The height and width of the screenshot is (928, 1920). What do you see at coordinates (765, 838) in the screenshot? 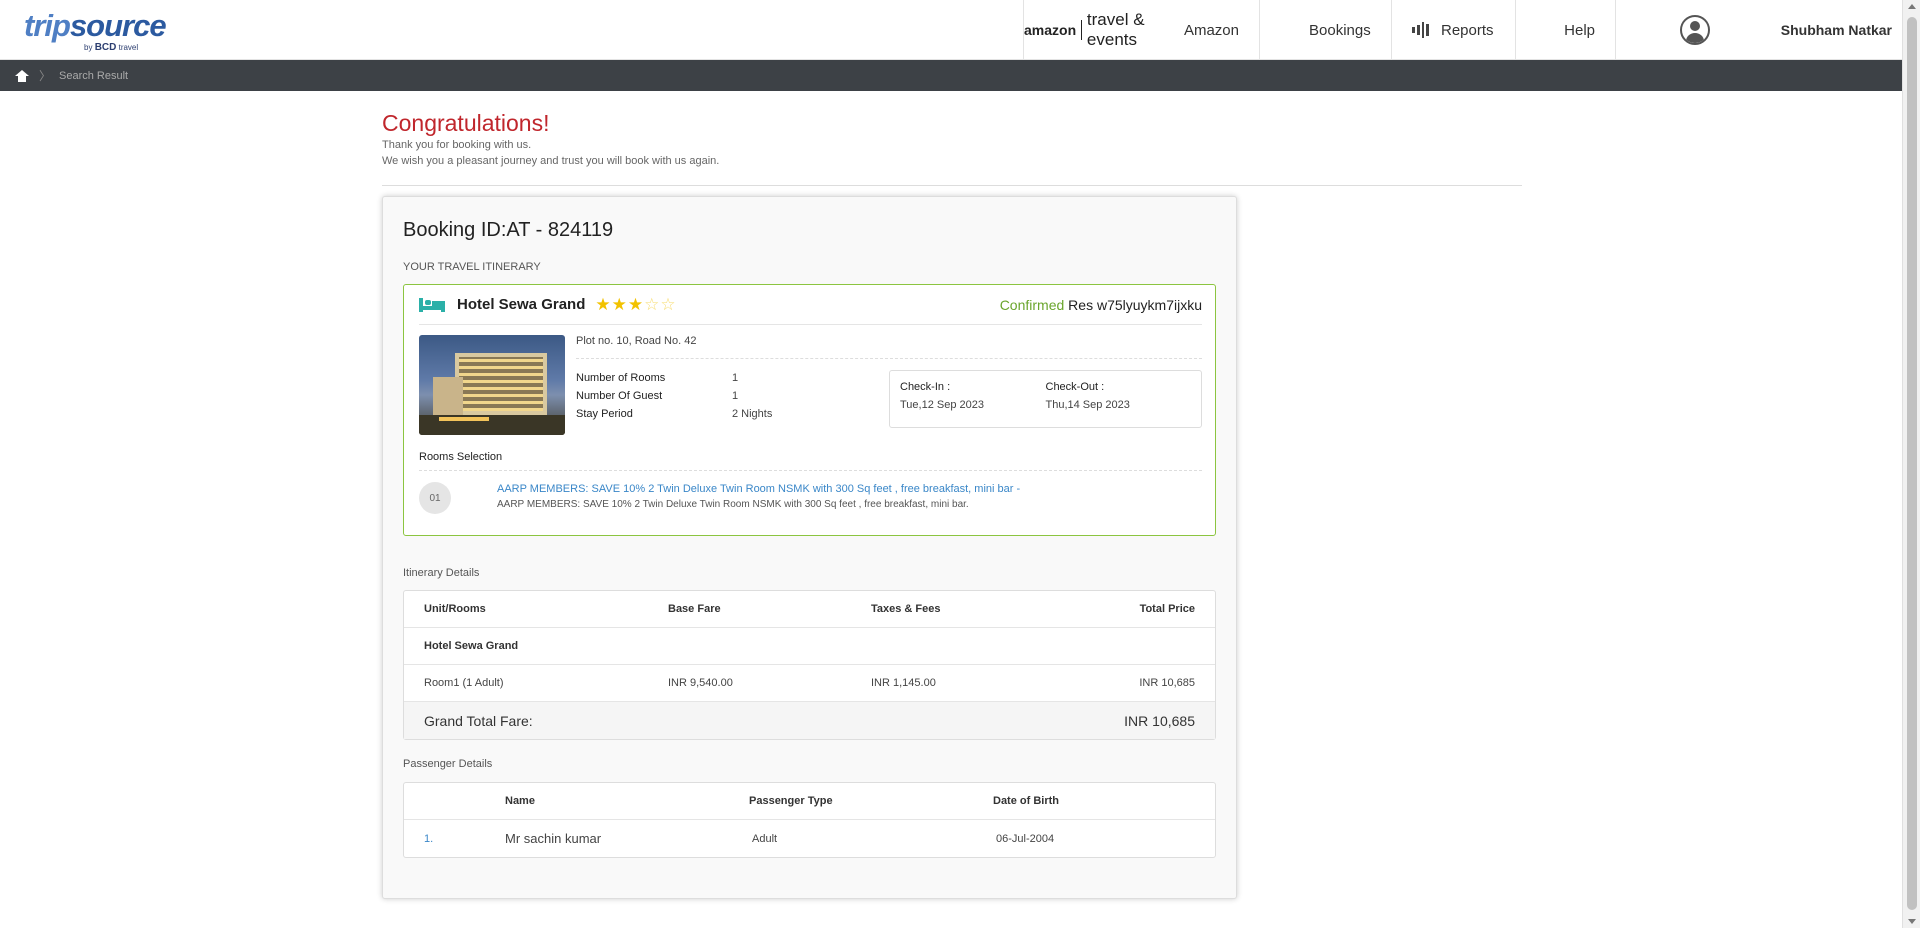
I see `cell-passenger-type: Adult` at bounding box center [765, 838].